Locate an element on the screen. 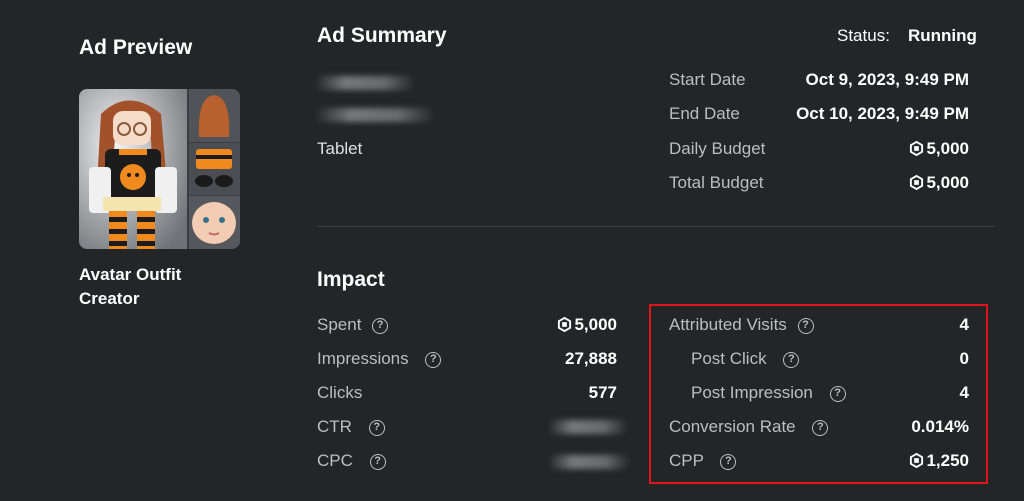 The height and width of the screenshot is (501, 1024). total-budget-label: Total Budget is located at coordinates (716, 182).